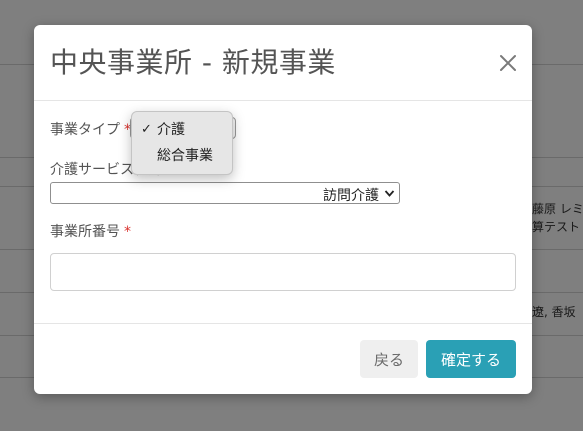  Describe the element at coordinates (389, 193) in the screenshot. I see `chevron-down-icon` at that location.